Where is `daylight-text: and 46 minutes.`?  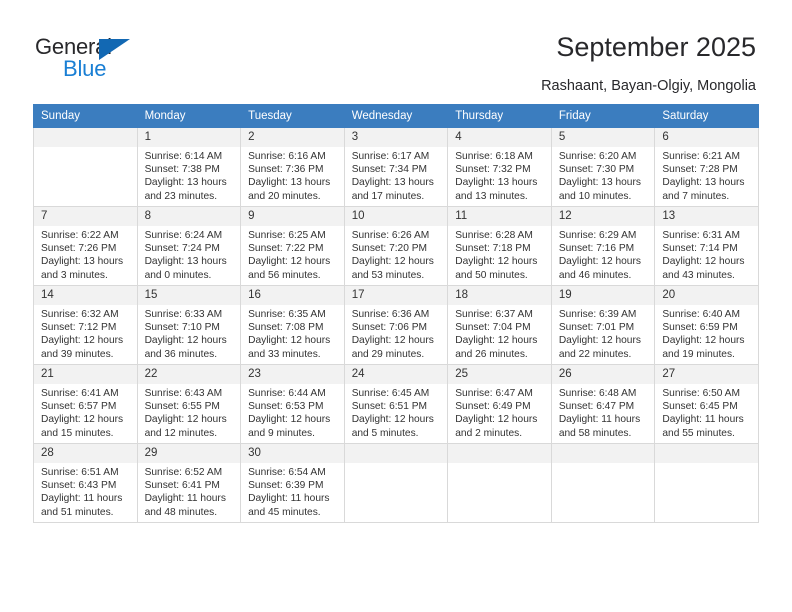 daylight-text: and 46 minutes. is located at coordinates (595, 275).